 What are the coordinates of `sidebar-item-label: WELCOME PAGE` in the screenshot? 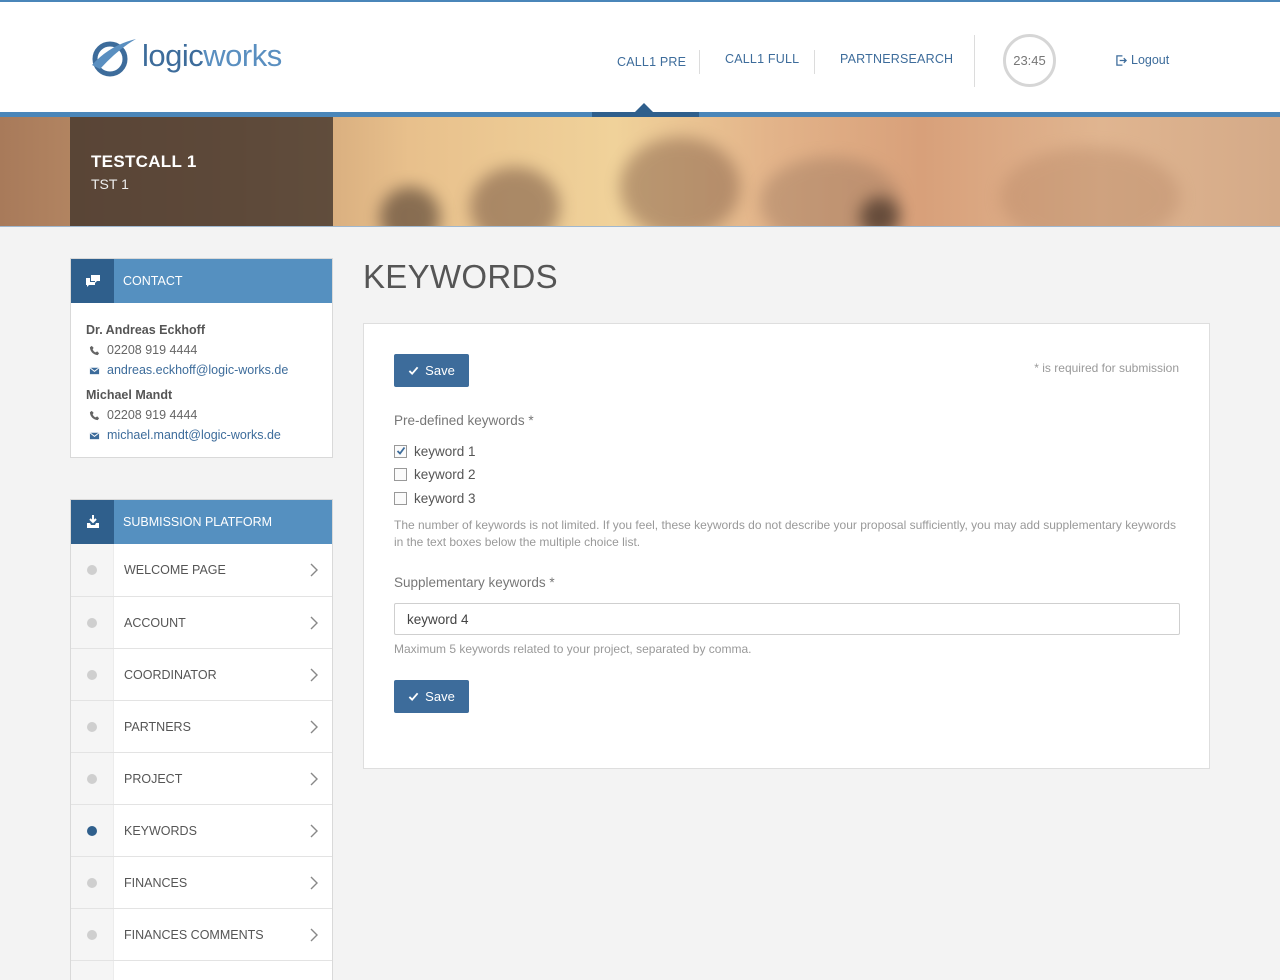 It's located at (175, 570).